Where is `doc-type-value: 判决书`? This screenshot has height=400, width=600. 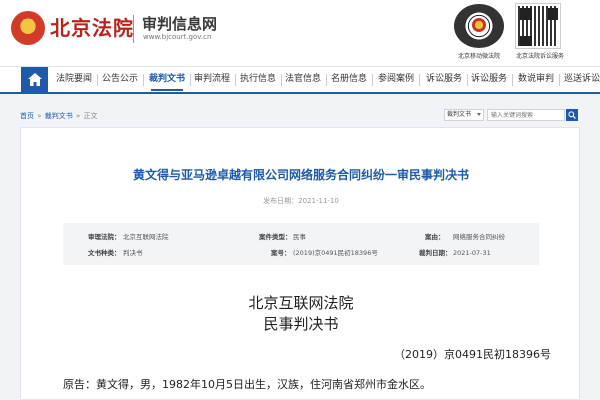 doc-type-value: 判决书 is located at coordinates (133, 253).